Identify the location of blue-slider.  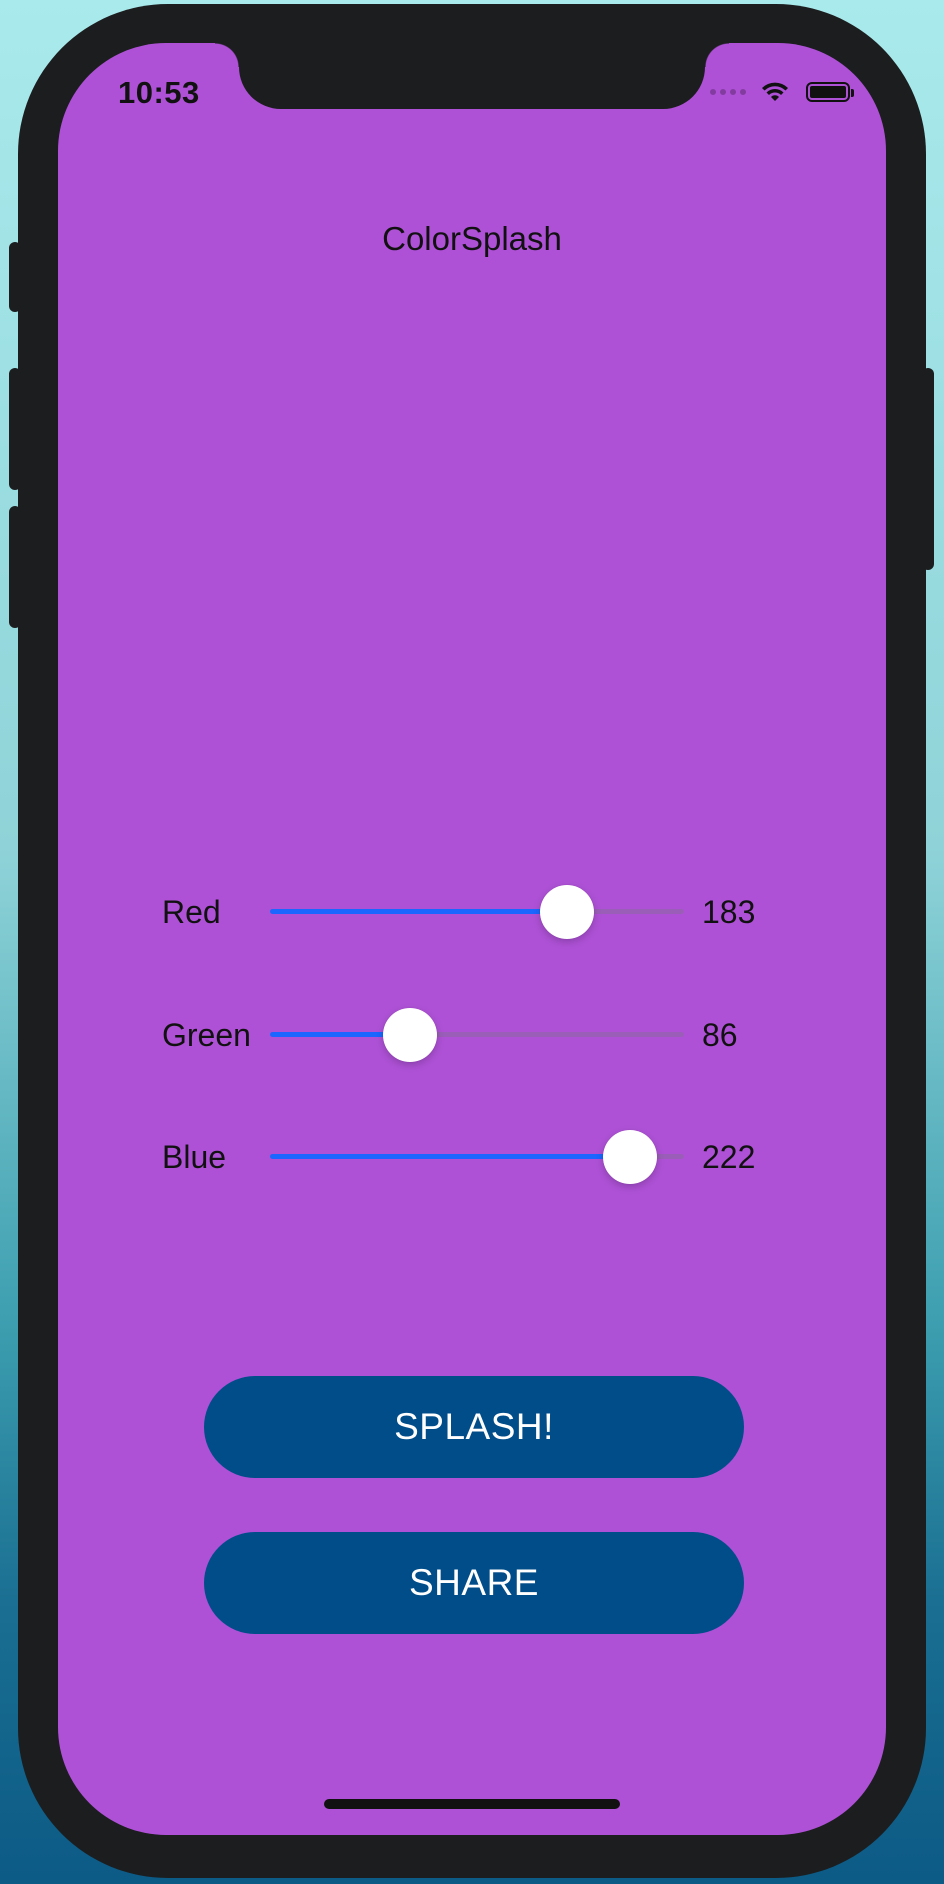
(477, 1157).